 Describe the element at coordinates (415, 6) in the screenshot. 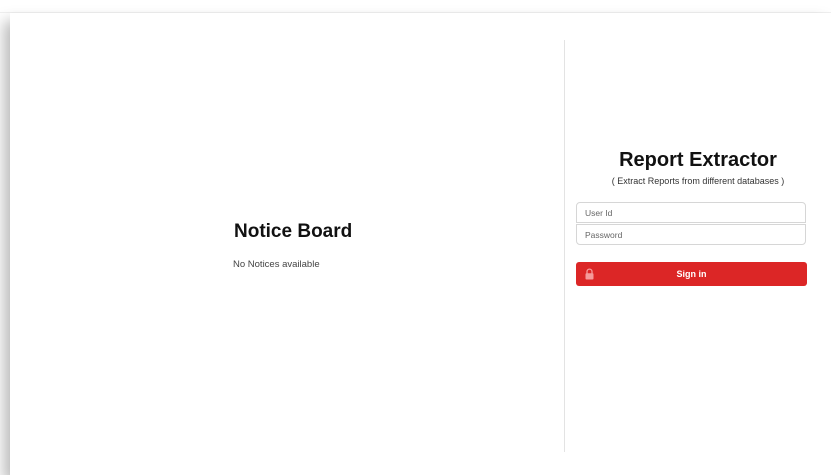

I see `top-bar` at that location.